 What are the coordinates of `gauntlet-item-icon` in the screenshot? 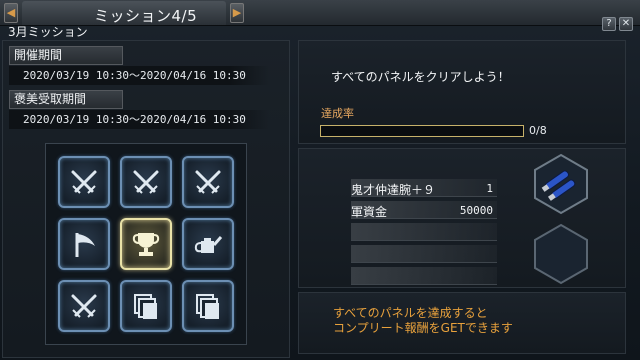 It's located at (561, 184).